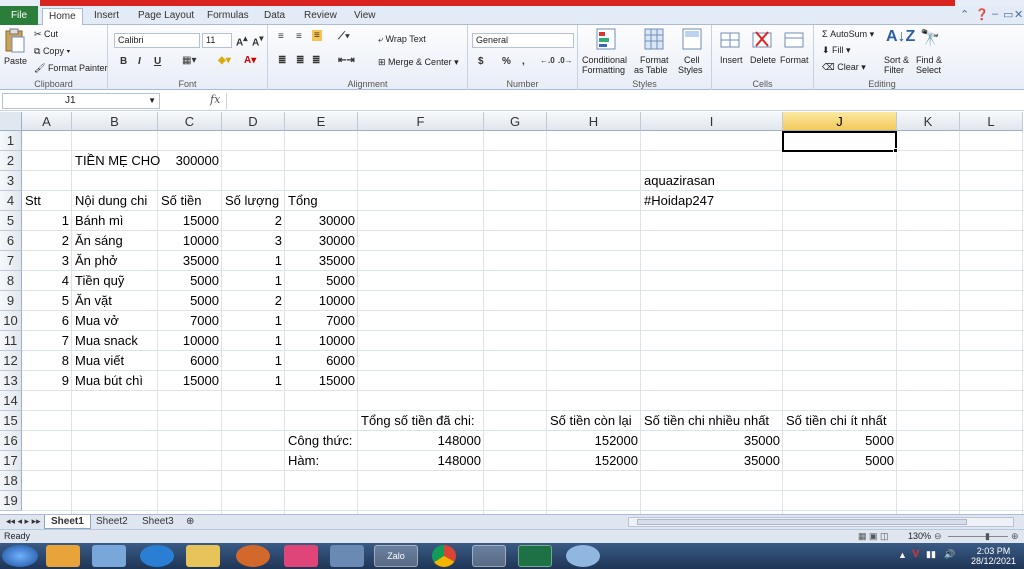  I want to click on font-size-combo: 11, so click(217, 40).